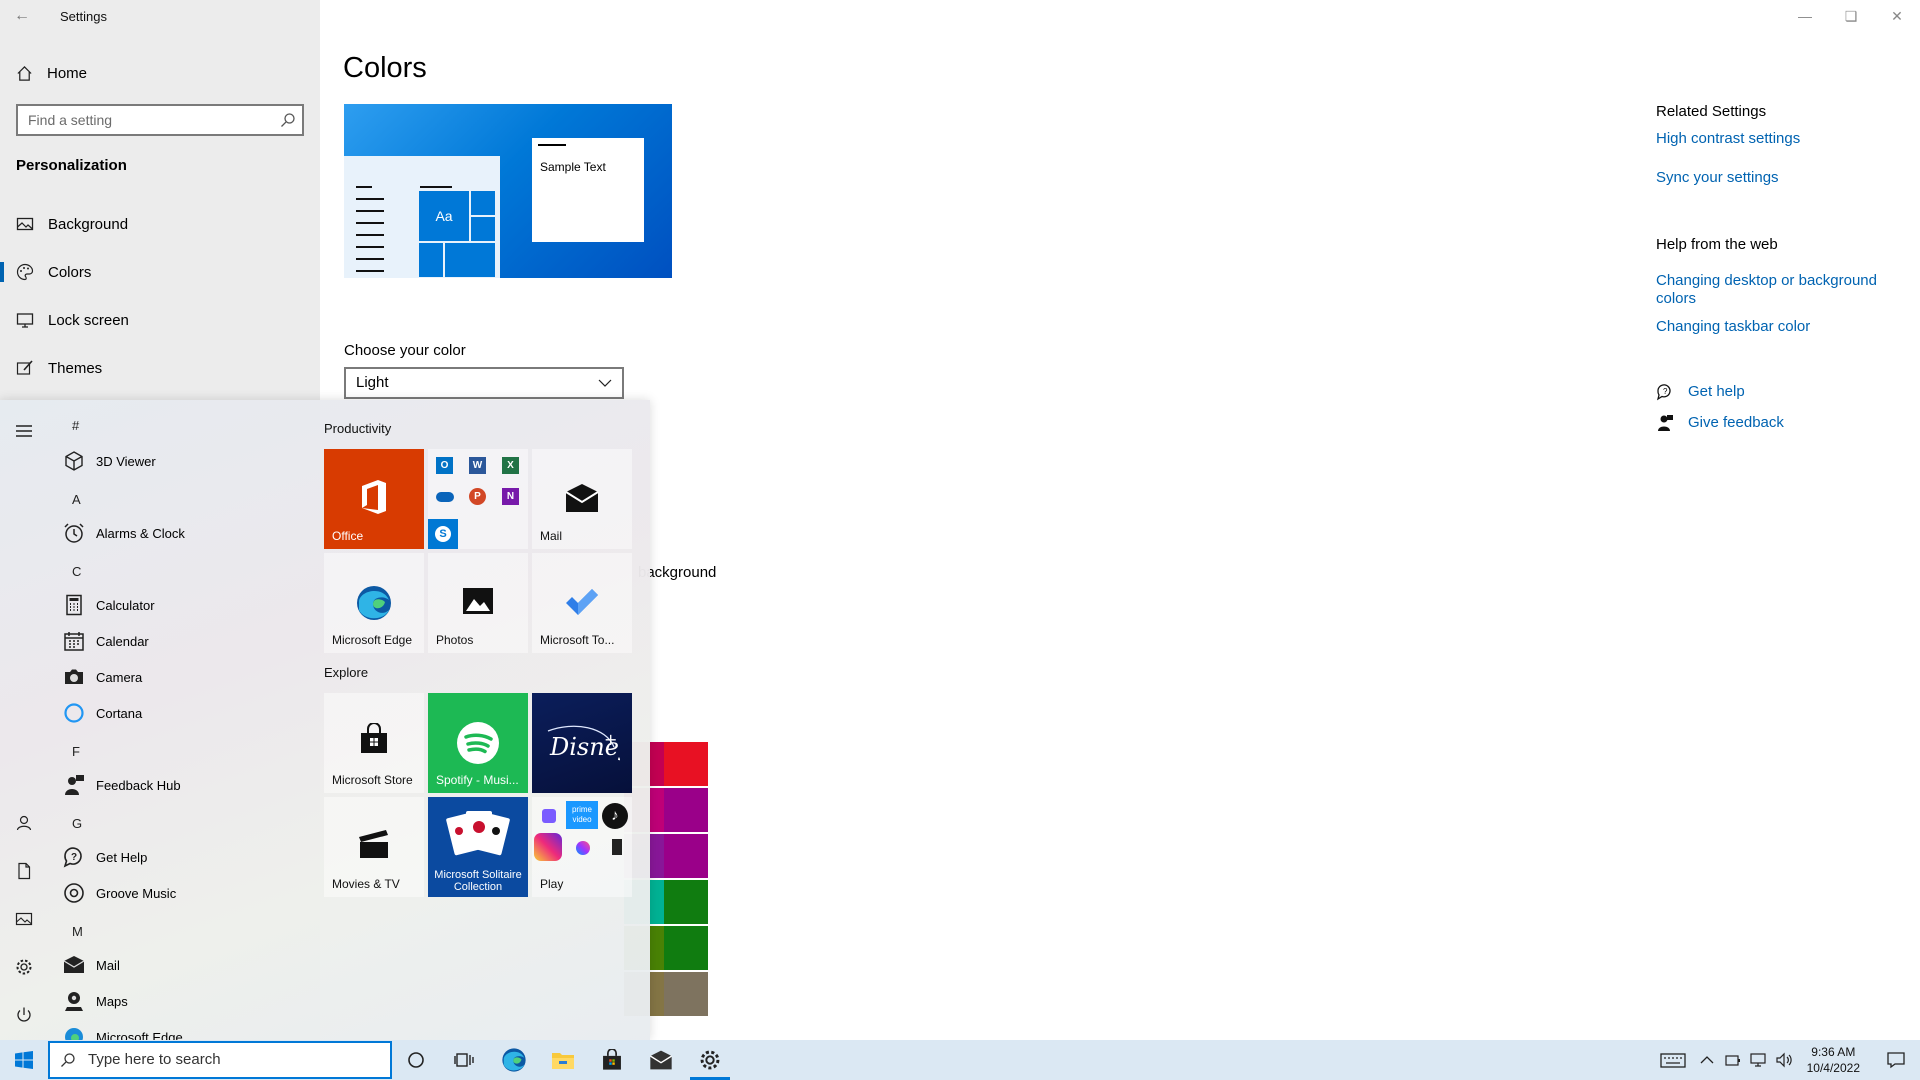  Describe the element at coordinates (177, 1030) in the screenshot. I see `app-microsoft-edge: Microsoft Edge` at that location.